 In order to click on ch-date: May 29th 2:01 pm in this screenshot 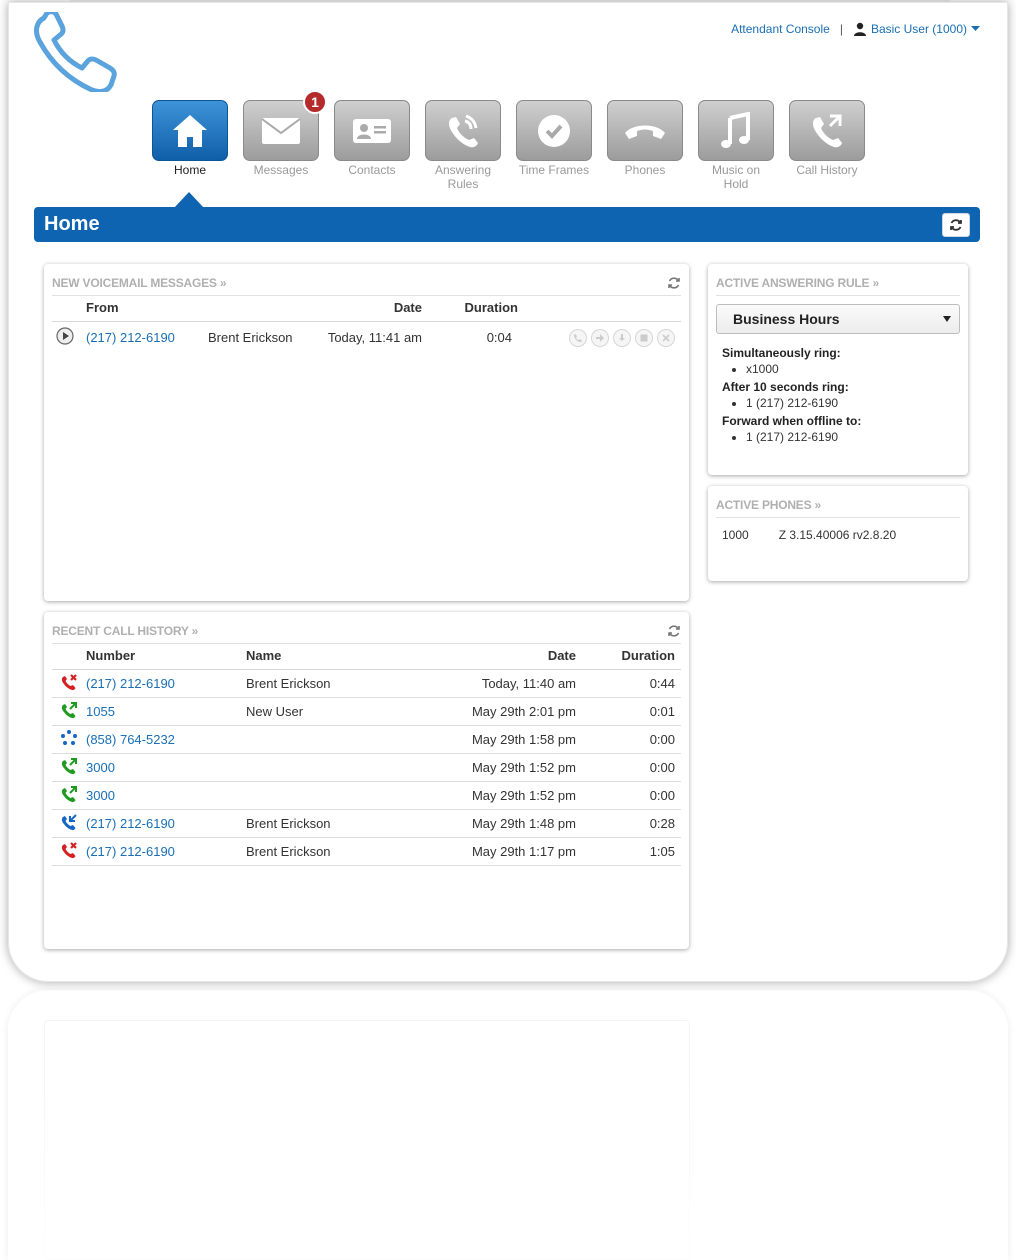, I will do `click(491, 711)`.